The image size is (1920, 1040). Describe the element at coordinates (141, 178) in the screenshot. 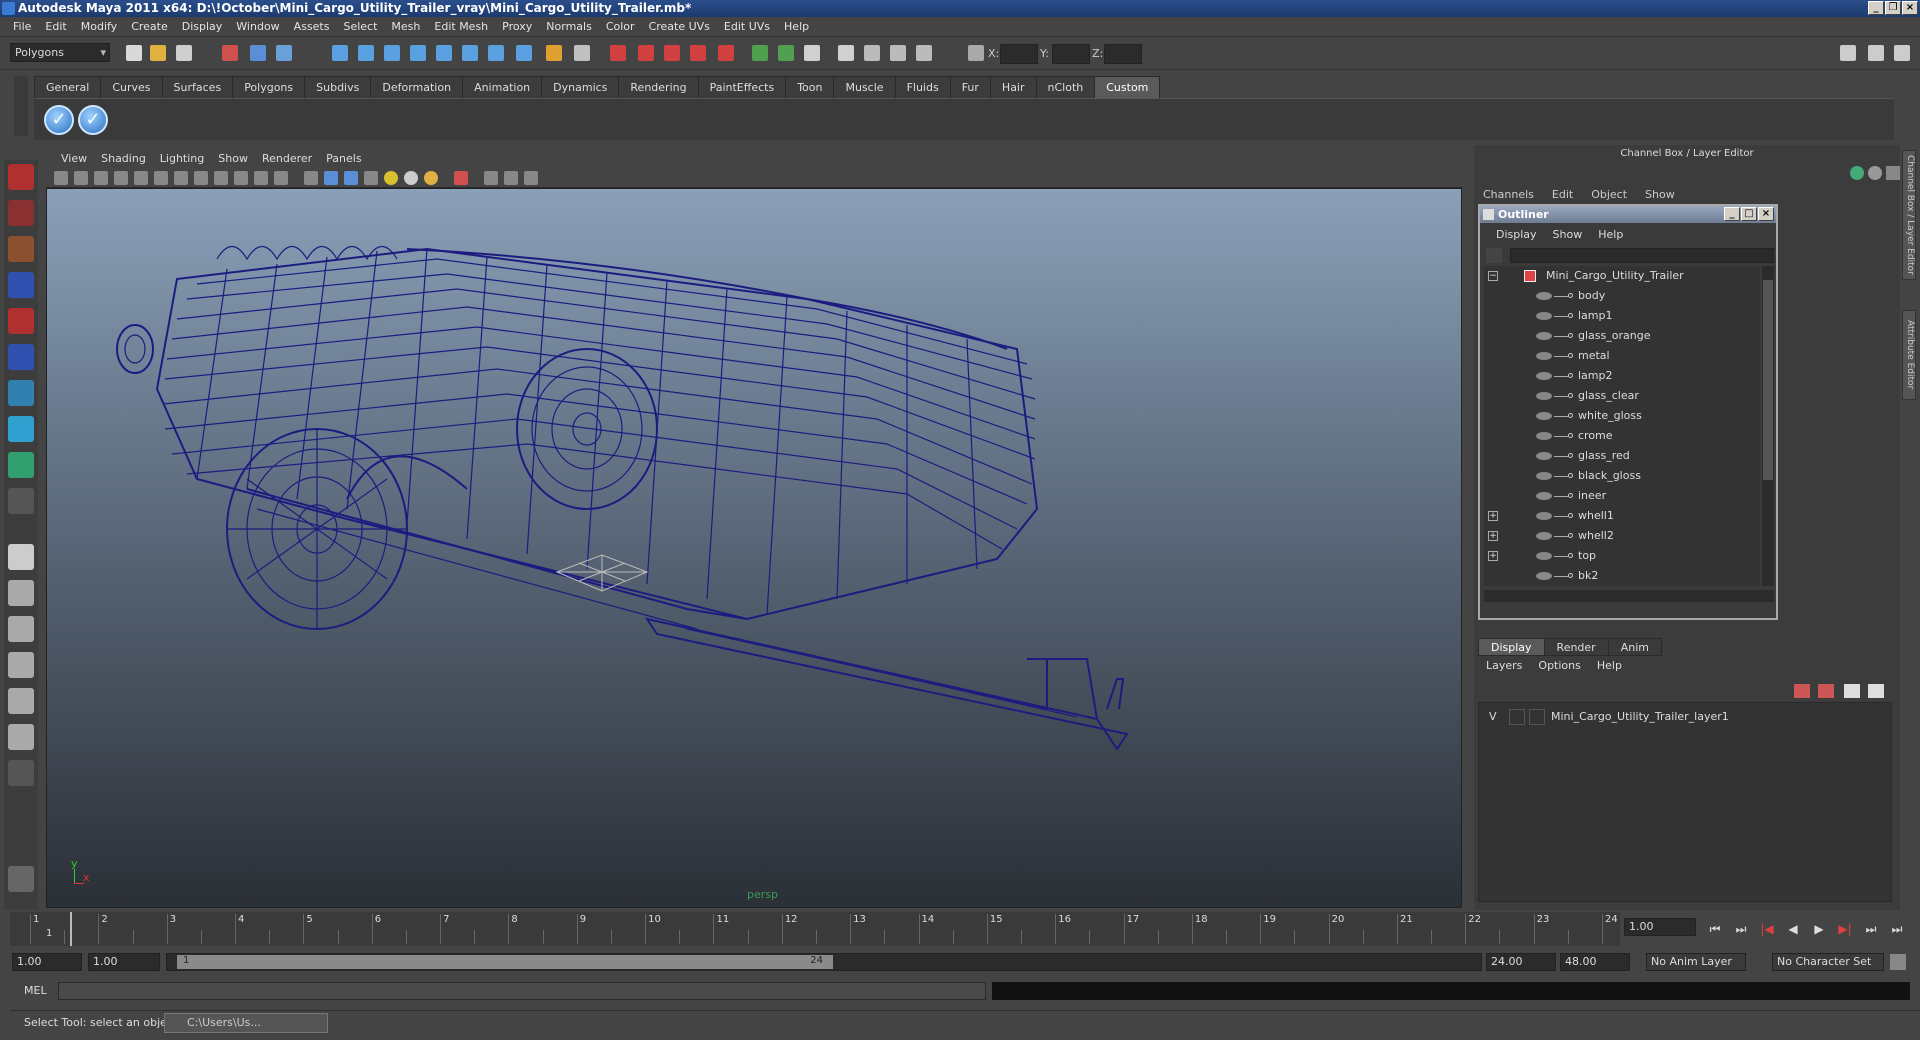

I see `two-d-pan-icon` at that location.